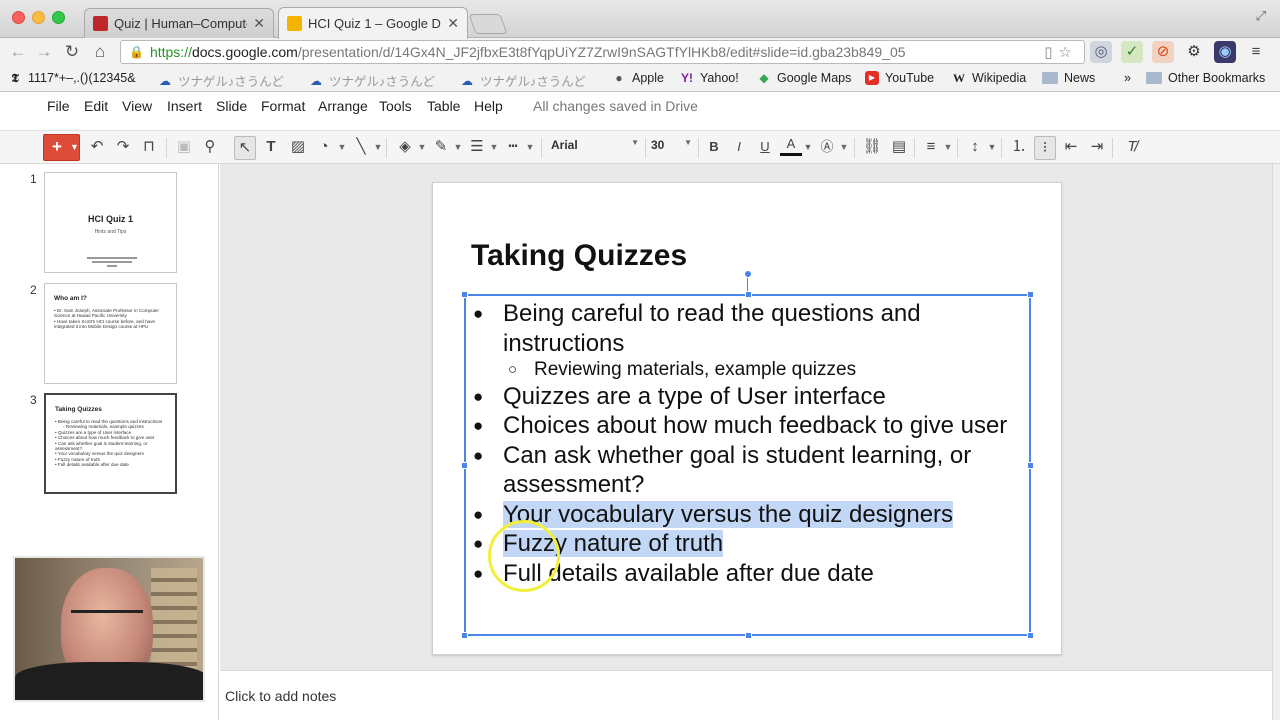 Image resolution: width=1280 pixels, height=720 pixels. I want to click on undo-icon: ↶, so click(97, 147).